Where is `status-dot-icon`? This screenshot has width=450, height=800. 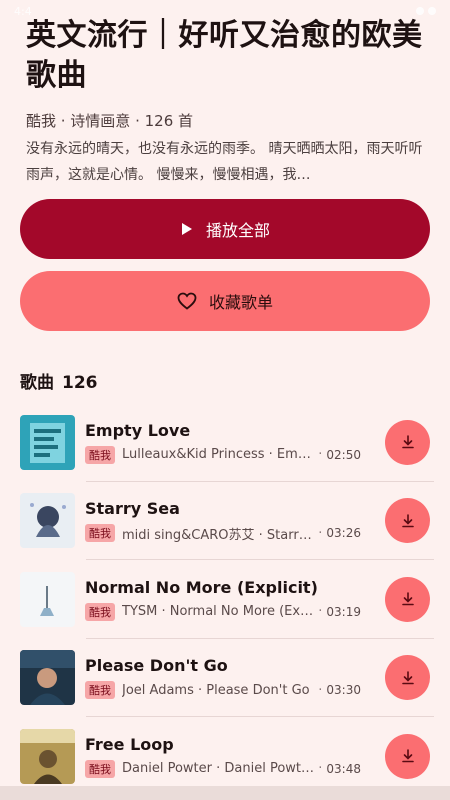
status-dot-icon is located at coordinates (420, 11).